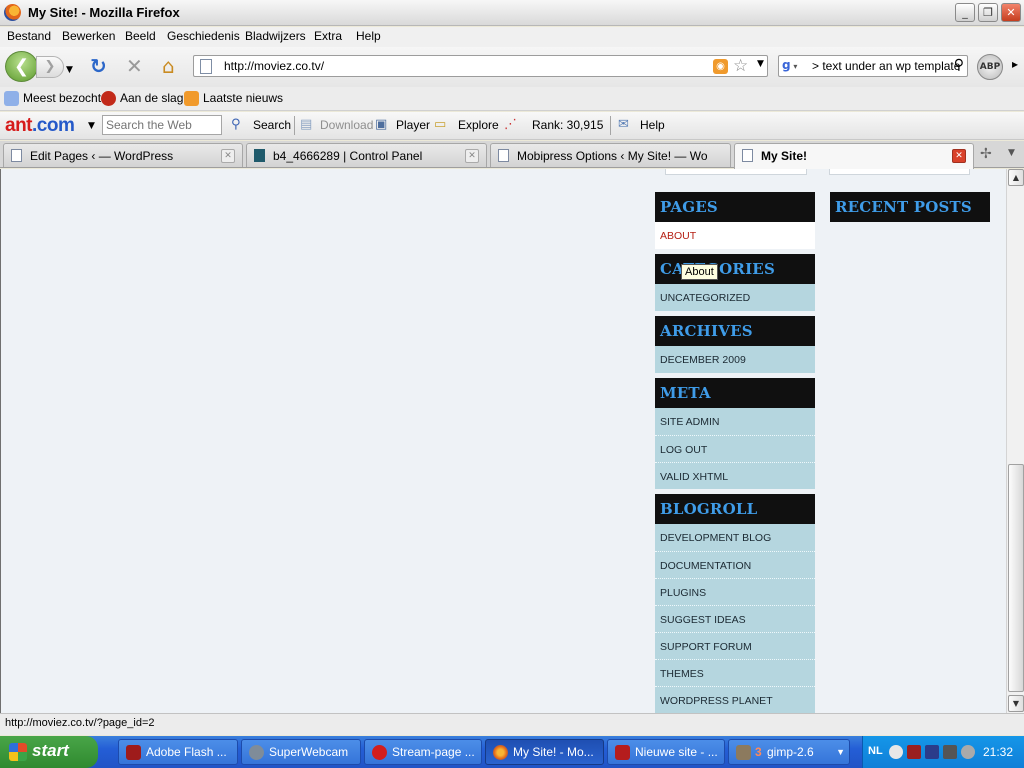 The image size is (1024, 768). I want to click on bookmark-star-icon: ☆, so click(740, 66).